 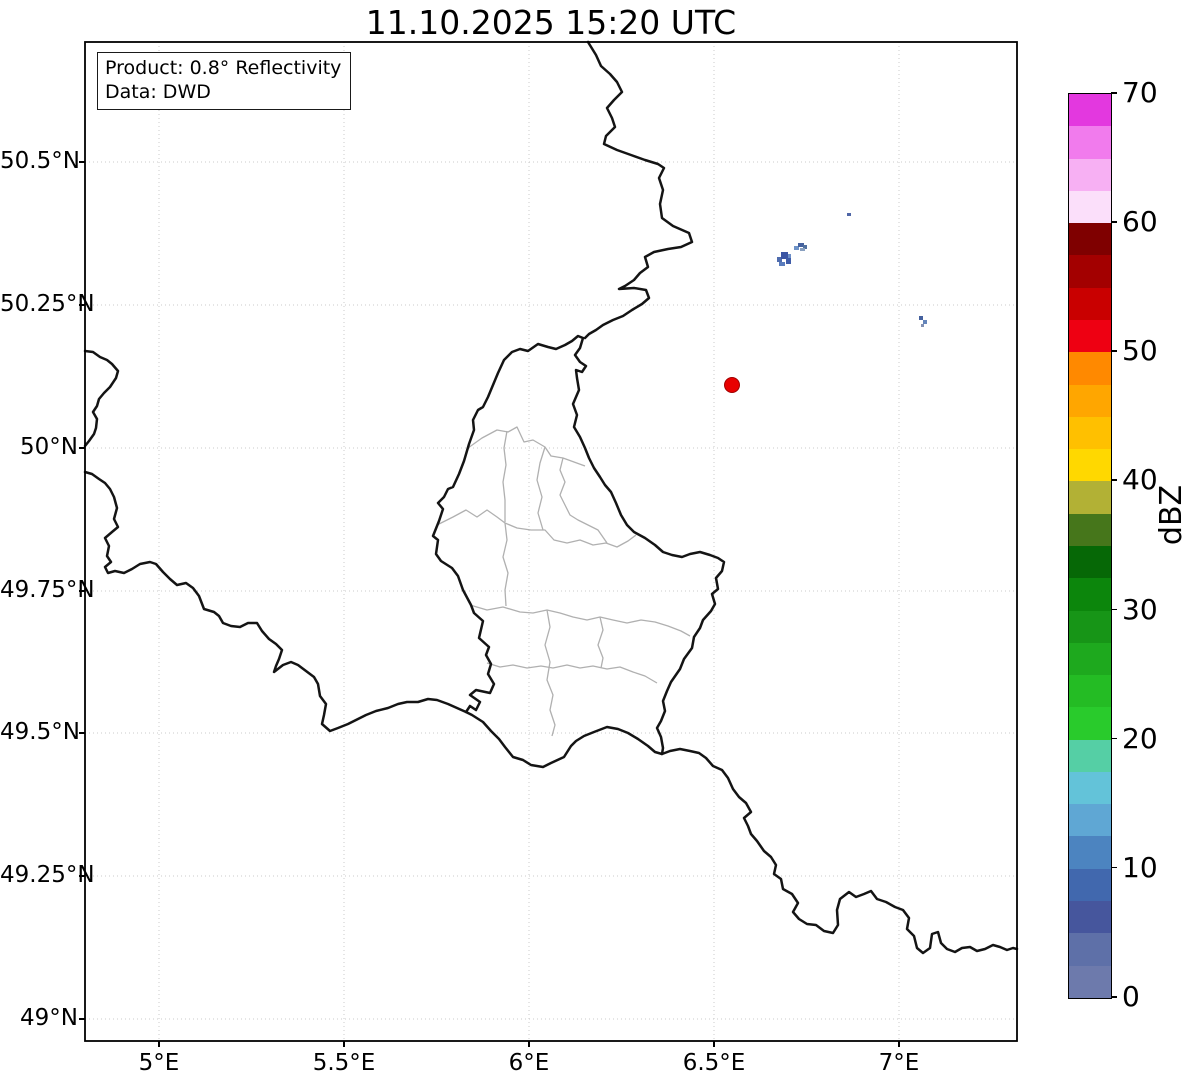 I want to click on x-tick-label: 5.5°E, so click(x=344, y=1063).